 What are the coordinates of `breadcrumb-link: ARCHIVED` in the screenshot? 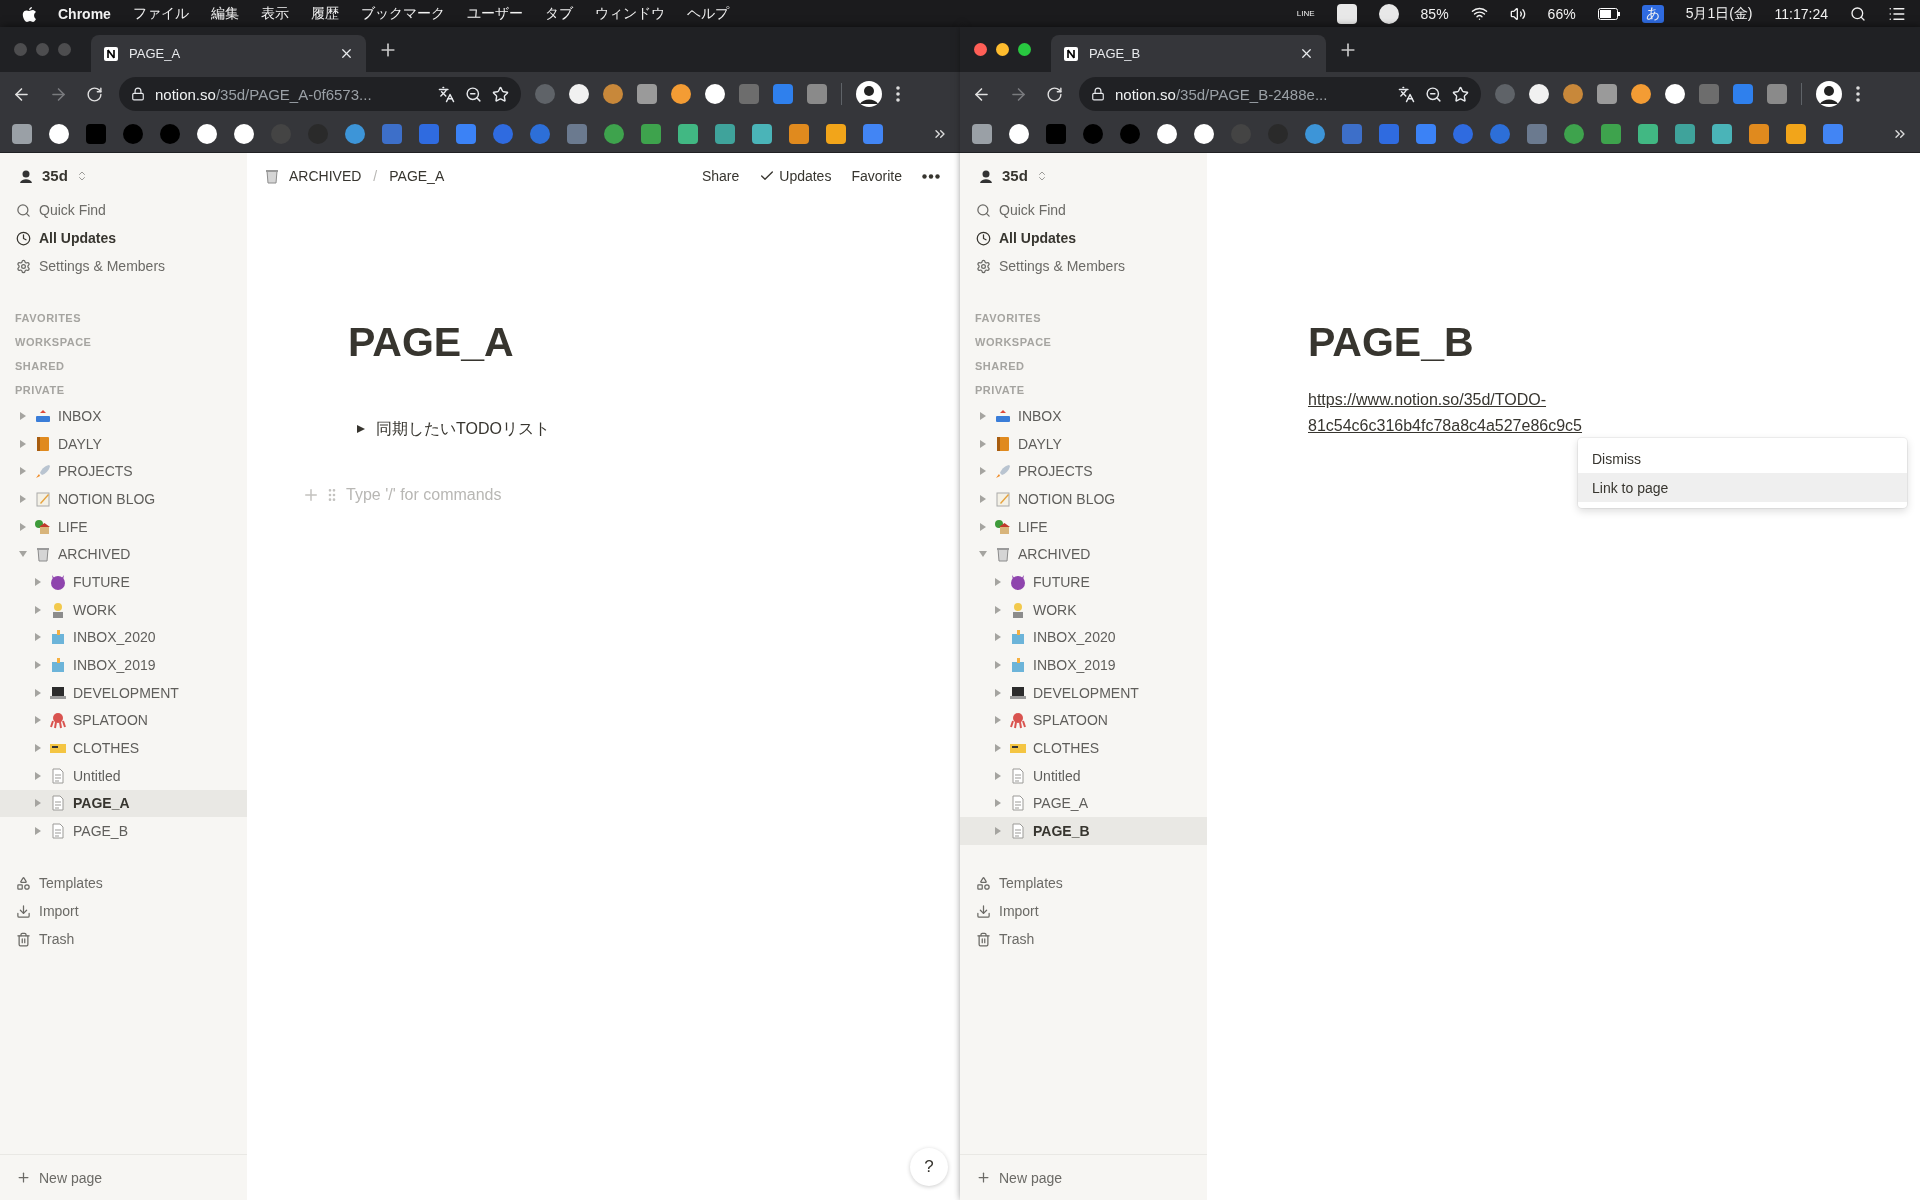 It's located at (325, 176).